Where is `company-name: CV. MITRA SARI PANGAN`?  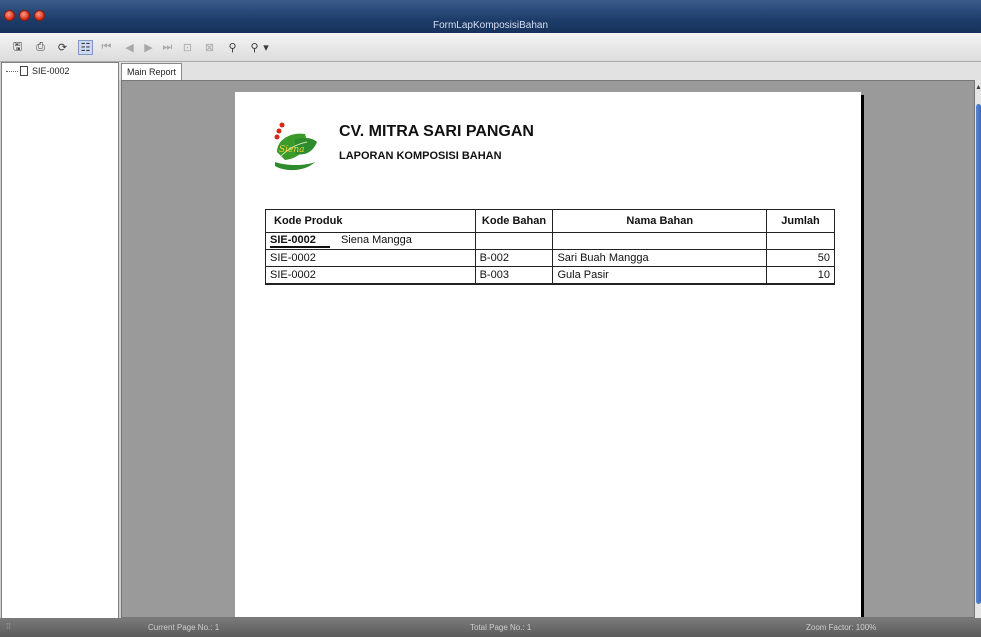 company-name: CV. MITRA SARI PANGAN is located at coordinates (436, 131).